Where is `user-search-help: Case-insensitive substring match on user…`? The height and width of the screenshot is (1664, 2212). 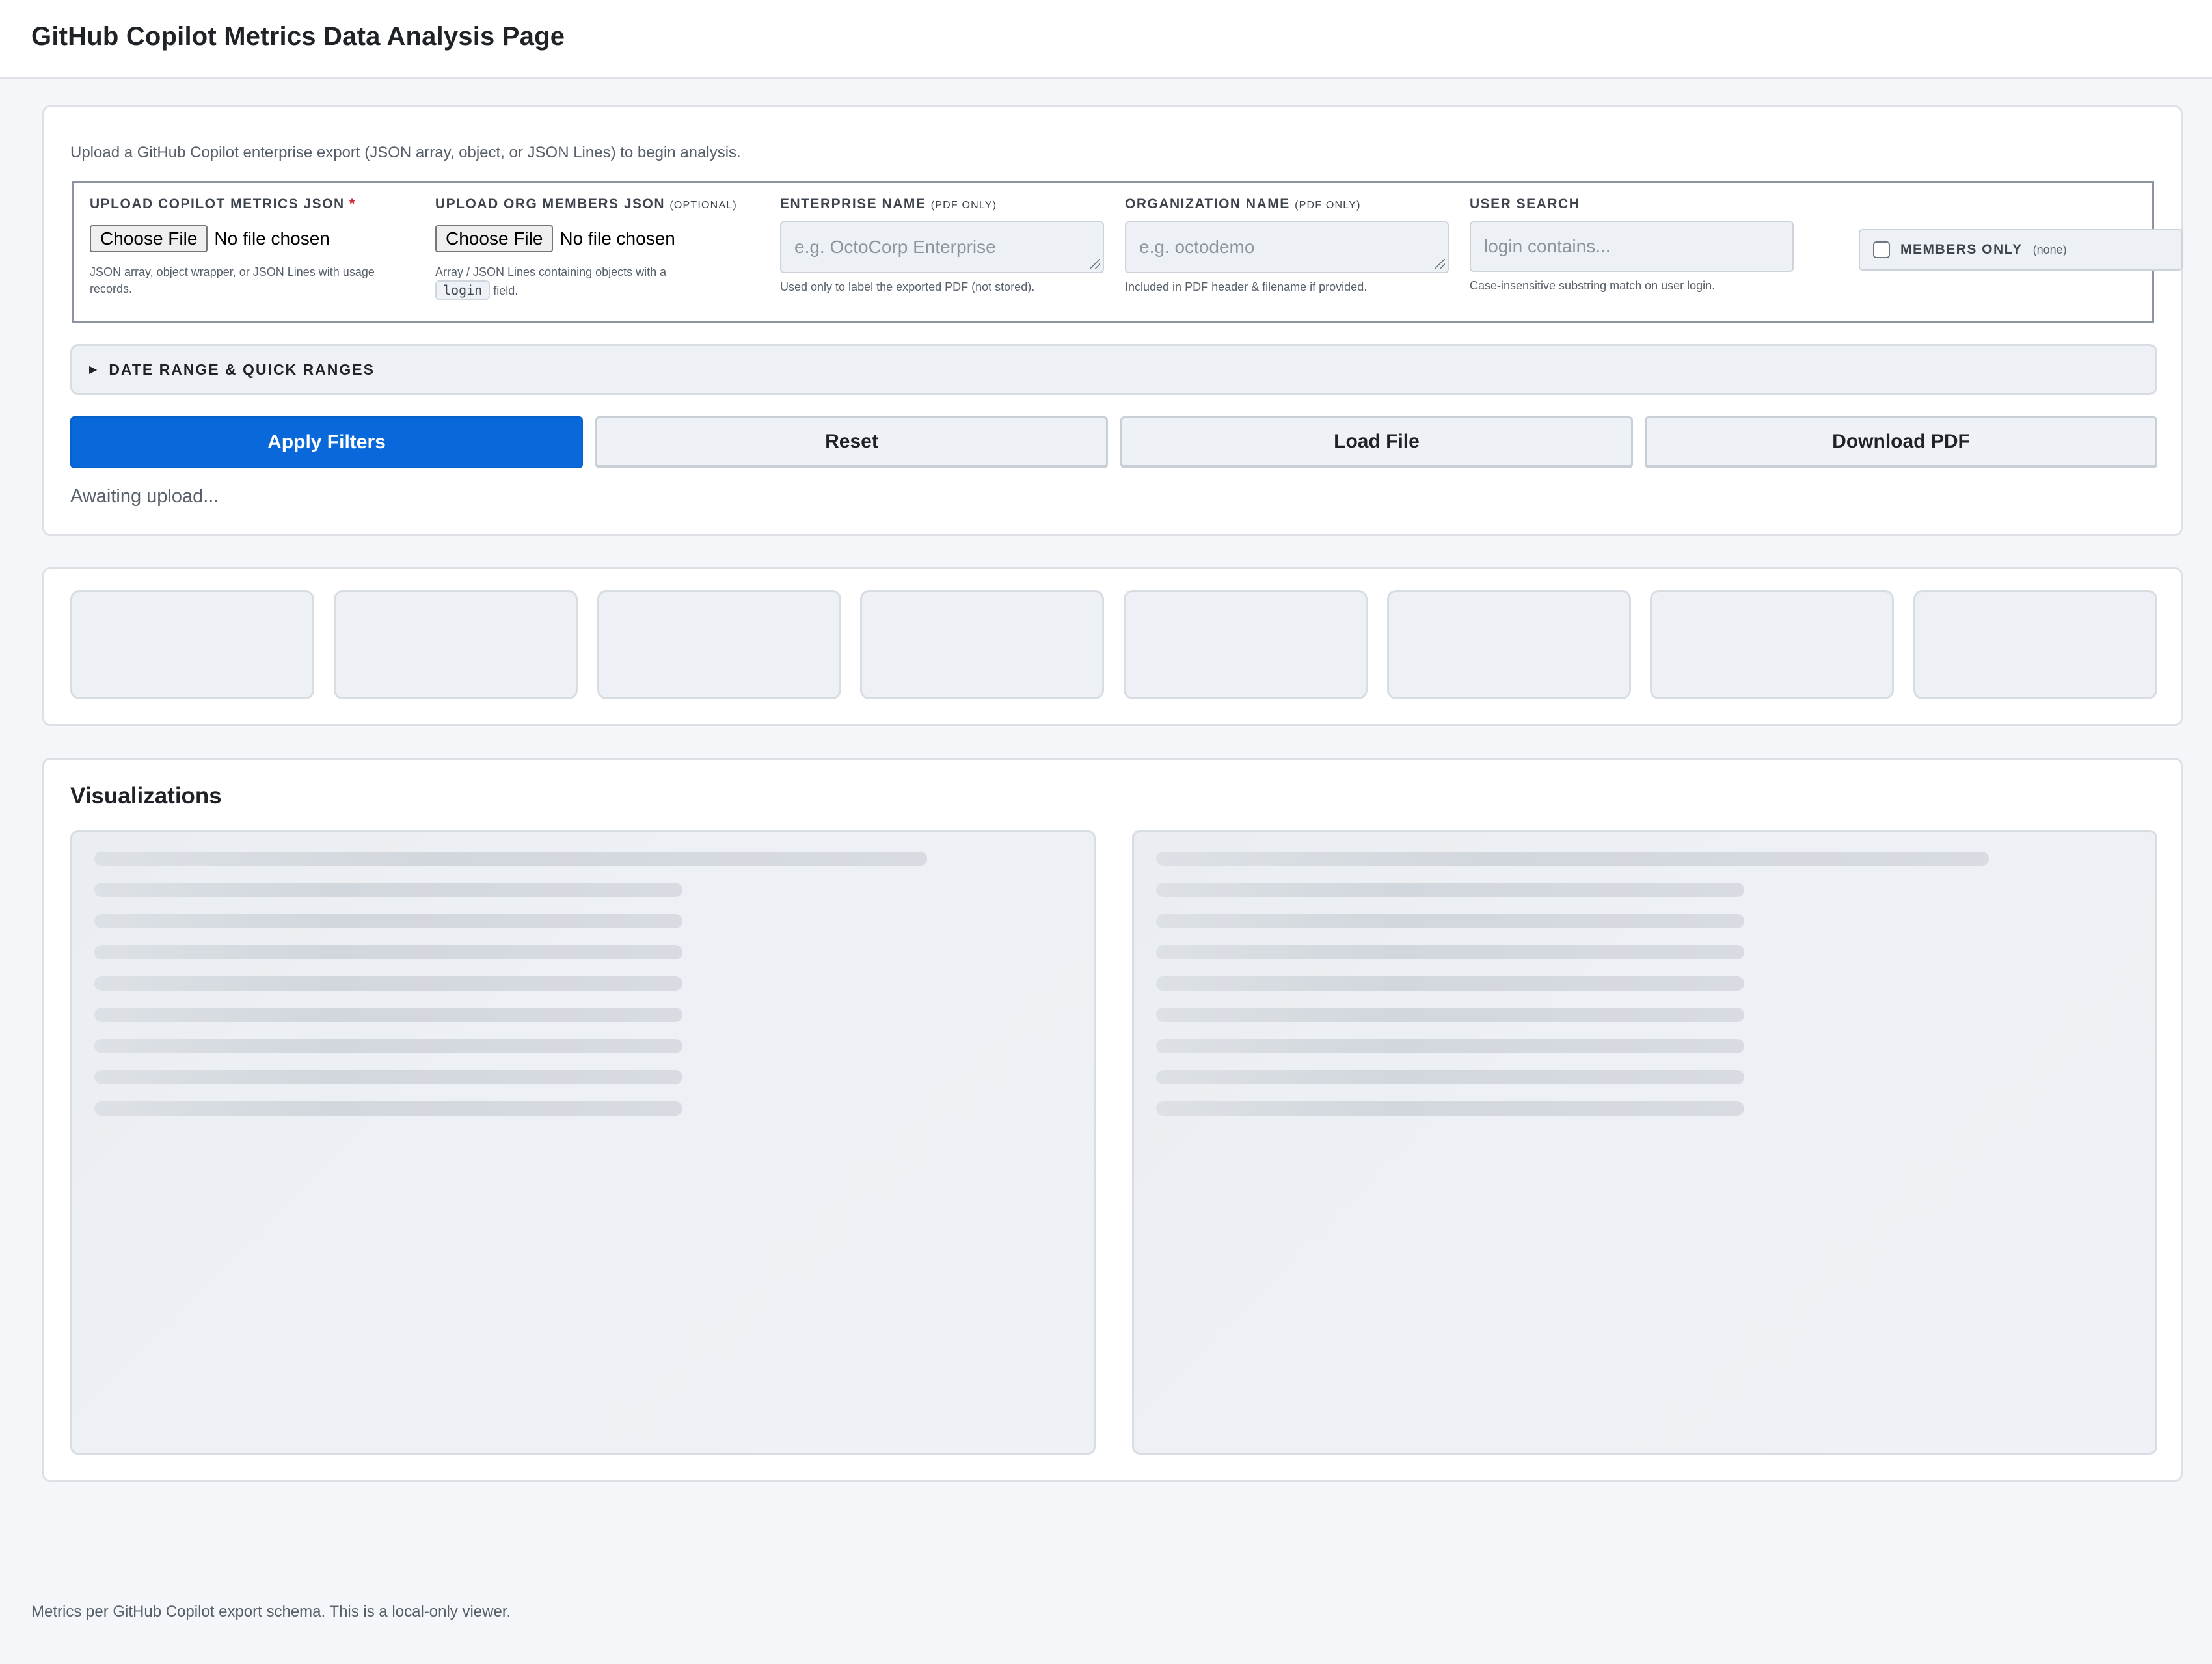 user-search-help: Case-insensitive substring match on user… is located at coordinates (1593, 285).